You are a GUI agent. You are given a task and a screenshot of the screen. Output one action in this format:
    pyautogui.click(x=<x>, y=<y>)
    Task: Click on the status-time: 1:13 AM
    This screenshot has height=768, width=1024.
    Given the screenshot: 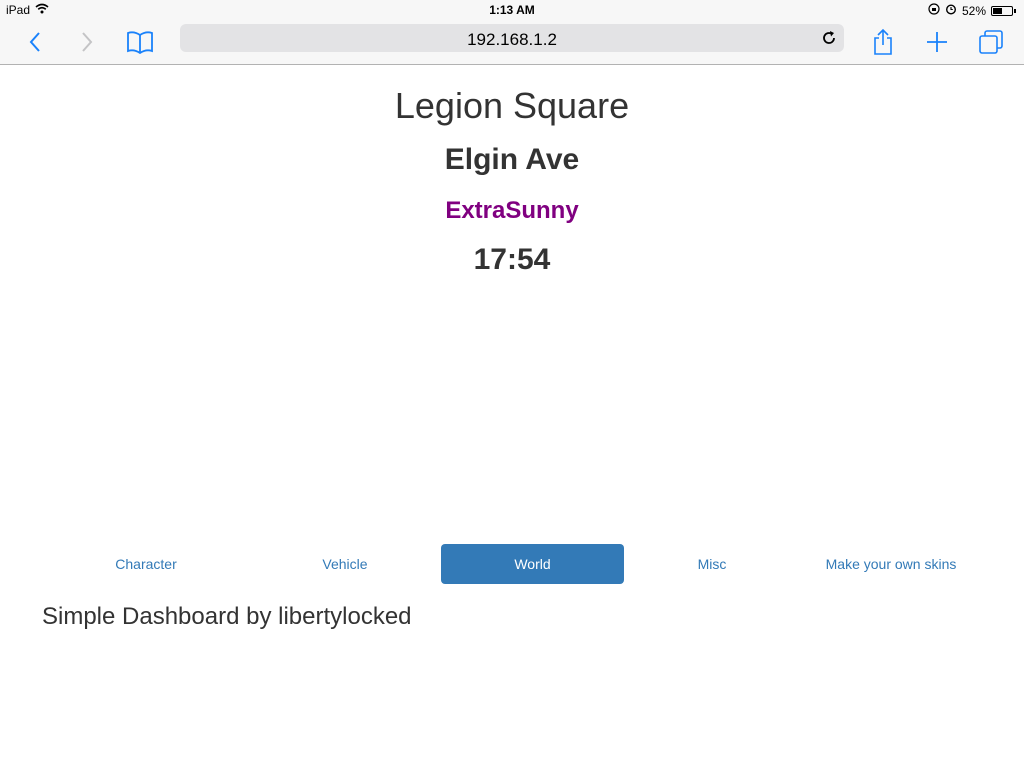 What is the action you would take?
    pyautogui.click(x=512, y=10)
    